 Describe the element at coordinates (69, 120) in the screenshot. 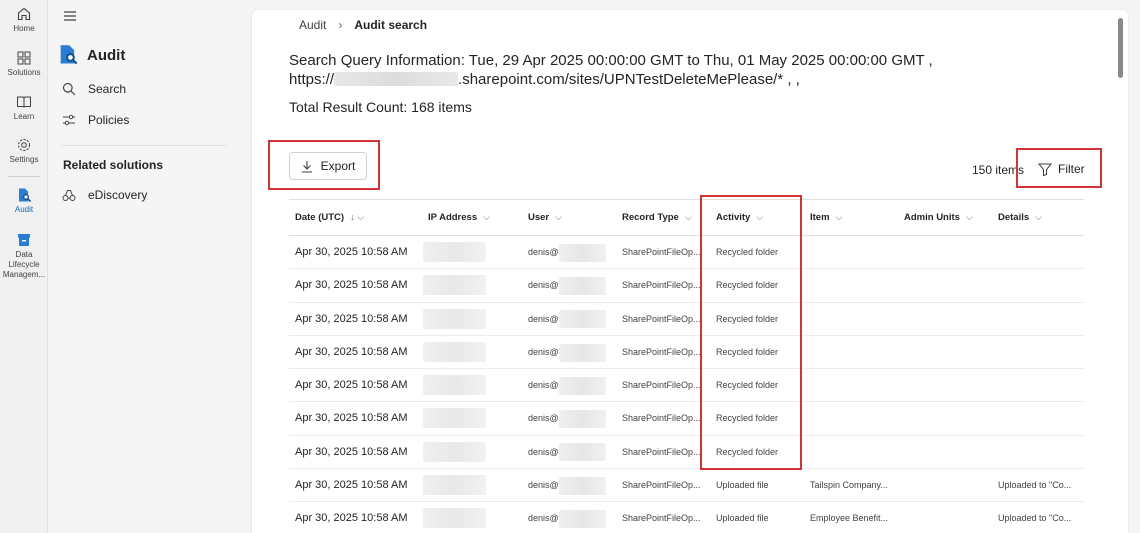

I see `sliders-icon` at that location.